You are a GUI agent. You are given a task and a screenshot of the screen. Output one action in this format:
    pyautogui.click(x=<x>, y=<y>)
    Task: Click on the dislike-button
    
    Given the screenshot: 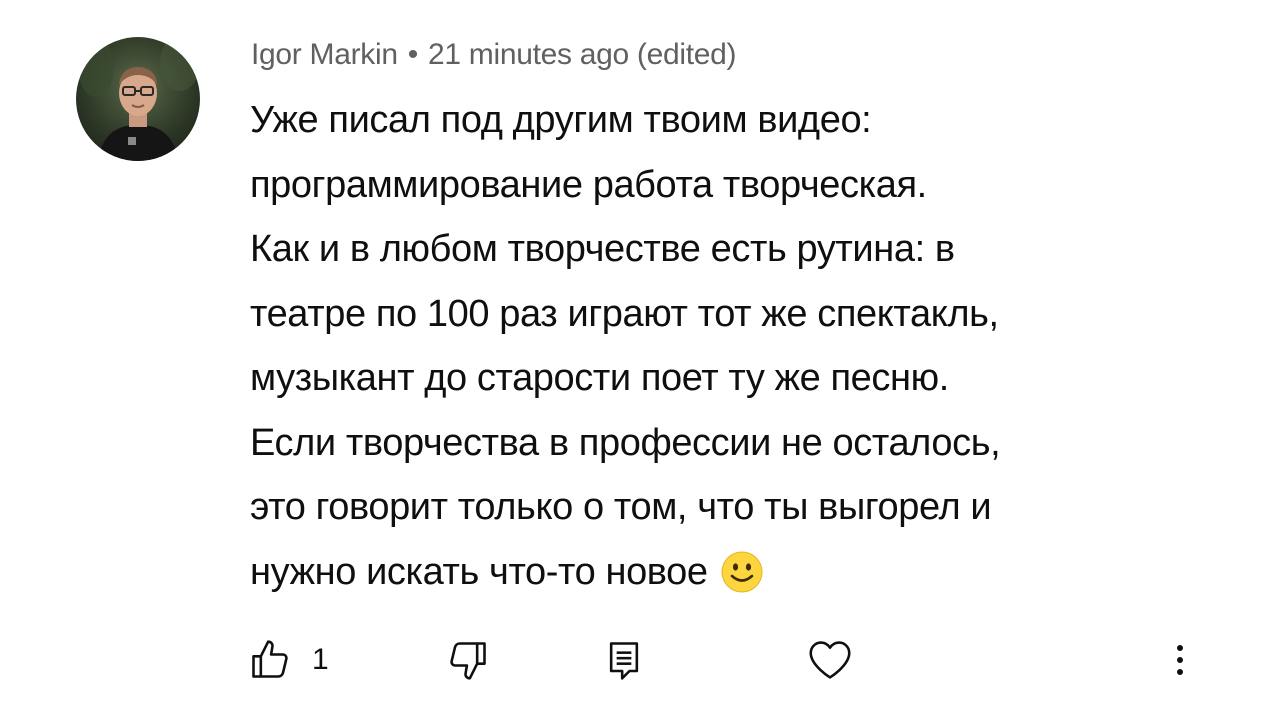 What is the action you would take?
    pyautogui.click(x=468, y=660)
    